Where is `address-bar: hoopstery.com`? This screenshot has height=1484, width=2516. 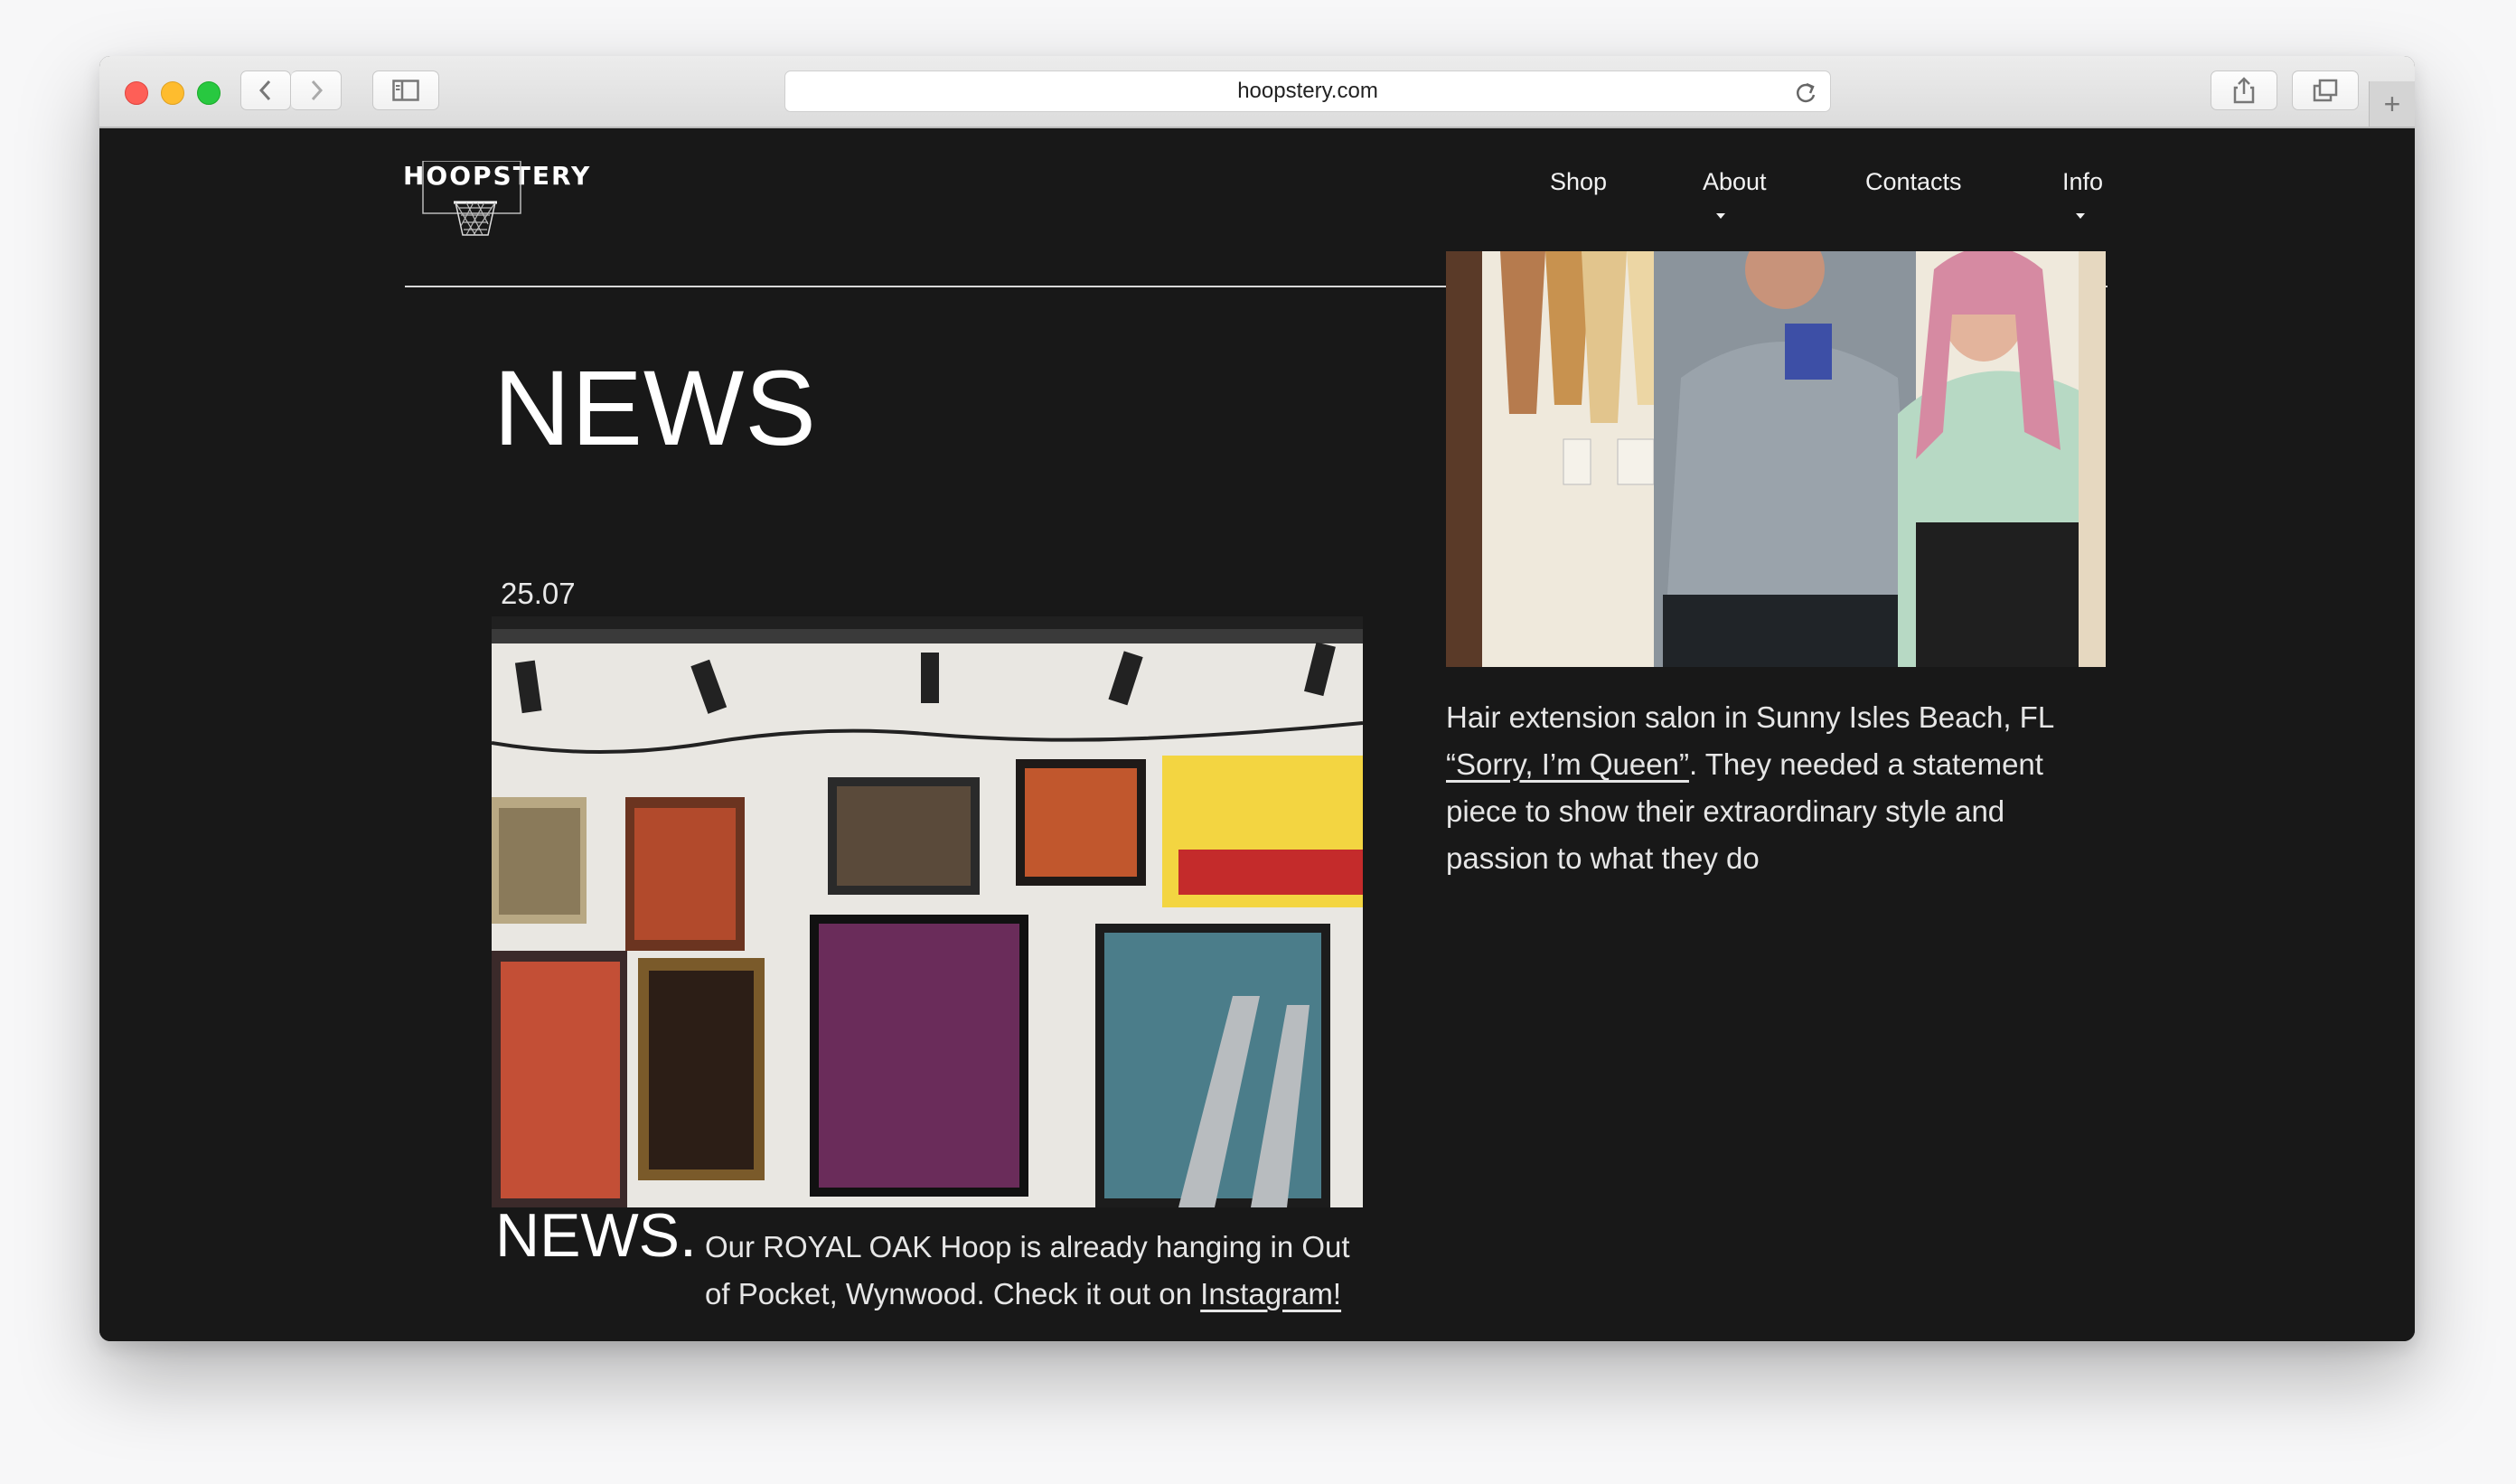 address-bar: hoopstery.com is located at coordinates (1307, 91).